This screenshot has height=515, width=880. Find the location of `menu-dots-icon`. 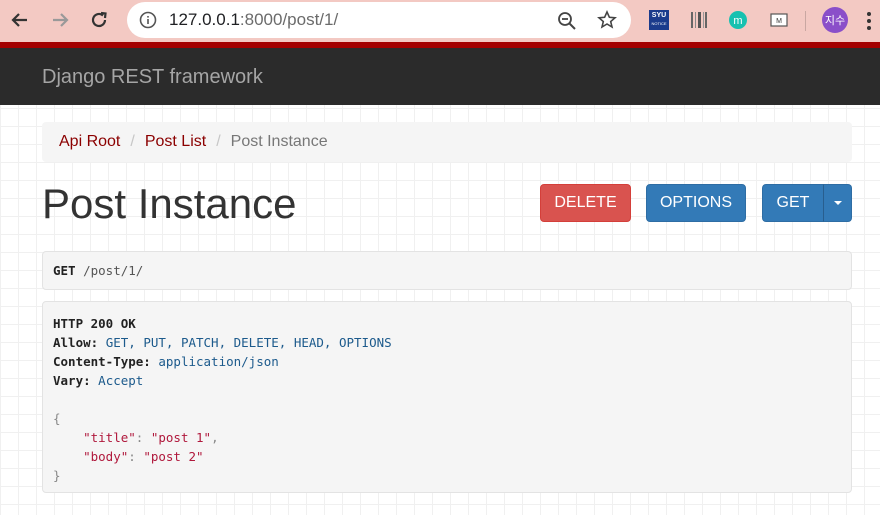

menu-dots-icon is located at coordinates (869, 23).